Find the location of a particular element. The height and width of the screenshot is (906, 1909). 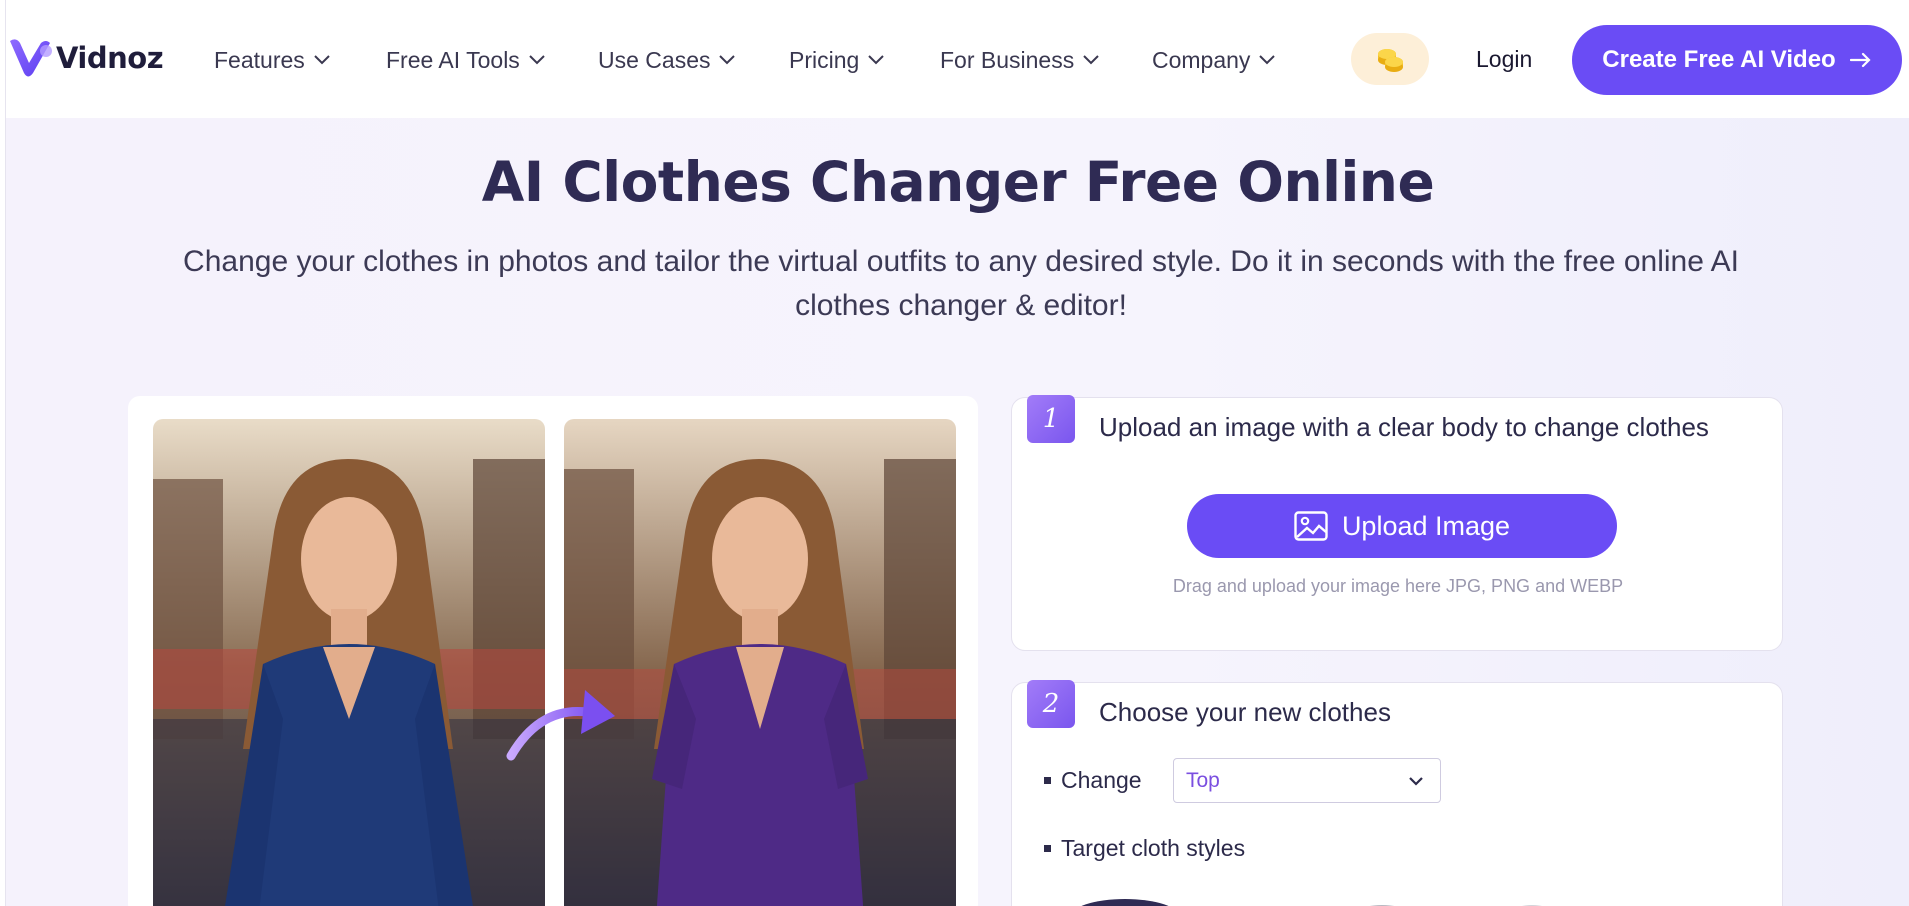

upload-image-button: Upload Image is located at coordinates (1402, 526).